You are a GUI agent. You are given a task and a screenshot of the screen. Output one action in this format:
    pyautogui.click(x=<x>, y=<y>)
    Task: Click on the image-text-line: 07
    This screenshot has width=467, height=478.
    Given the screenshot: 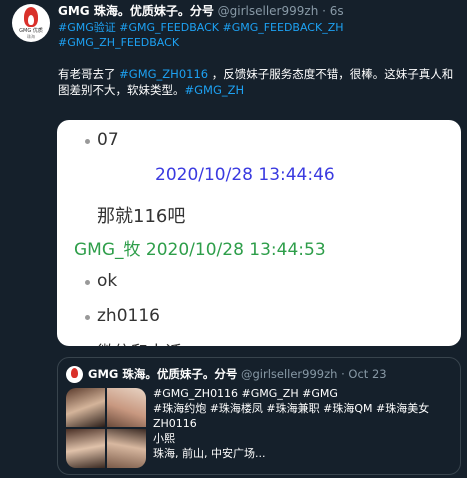 What is the action you would take?
    pyautogui.click(x=108, y=140)
    